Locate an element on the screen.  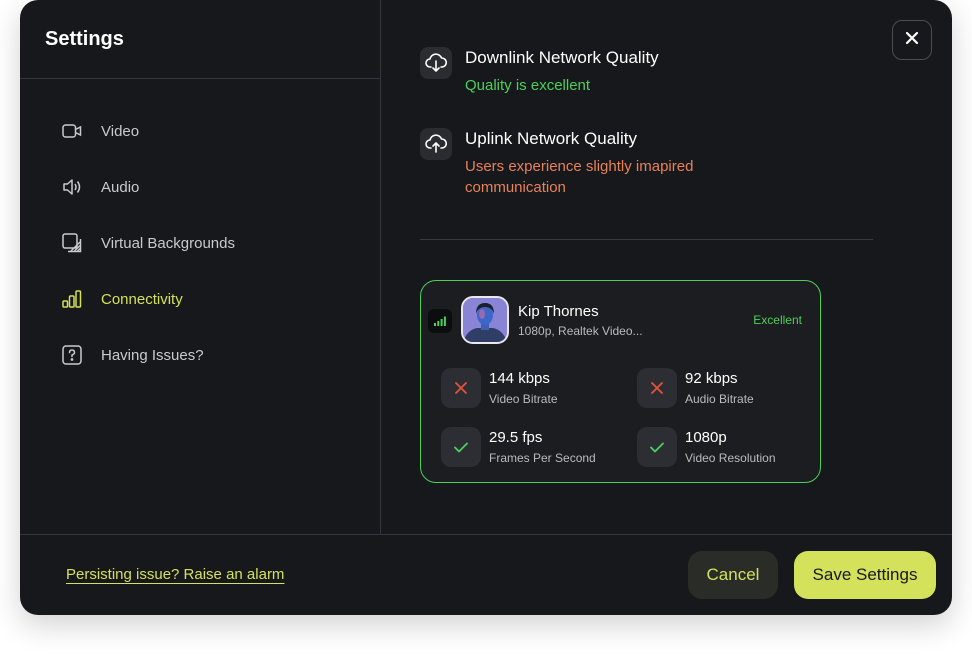
sidebar-item-audio: Audio is located at coordinates (148, 187).